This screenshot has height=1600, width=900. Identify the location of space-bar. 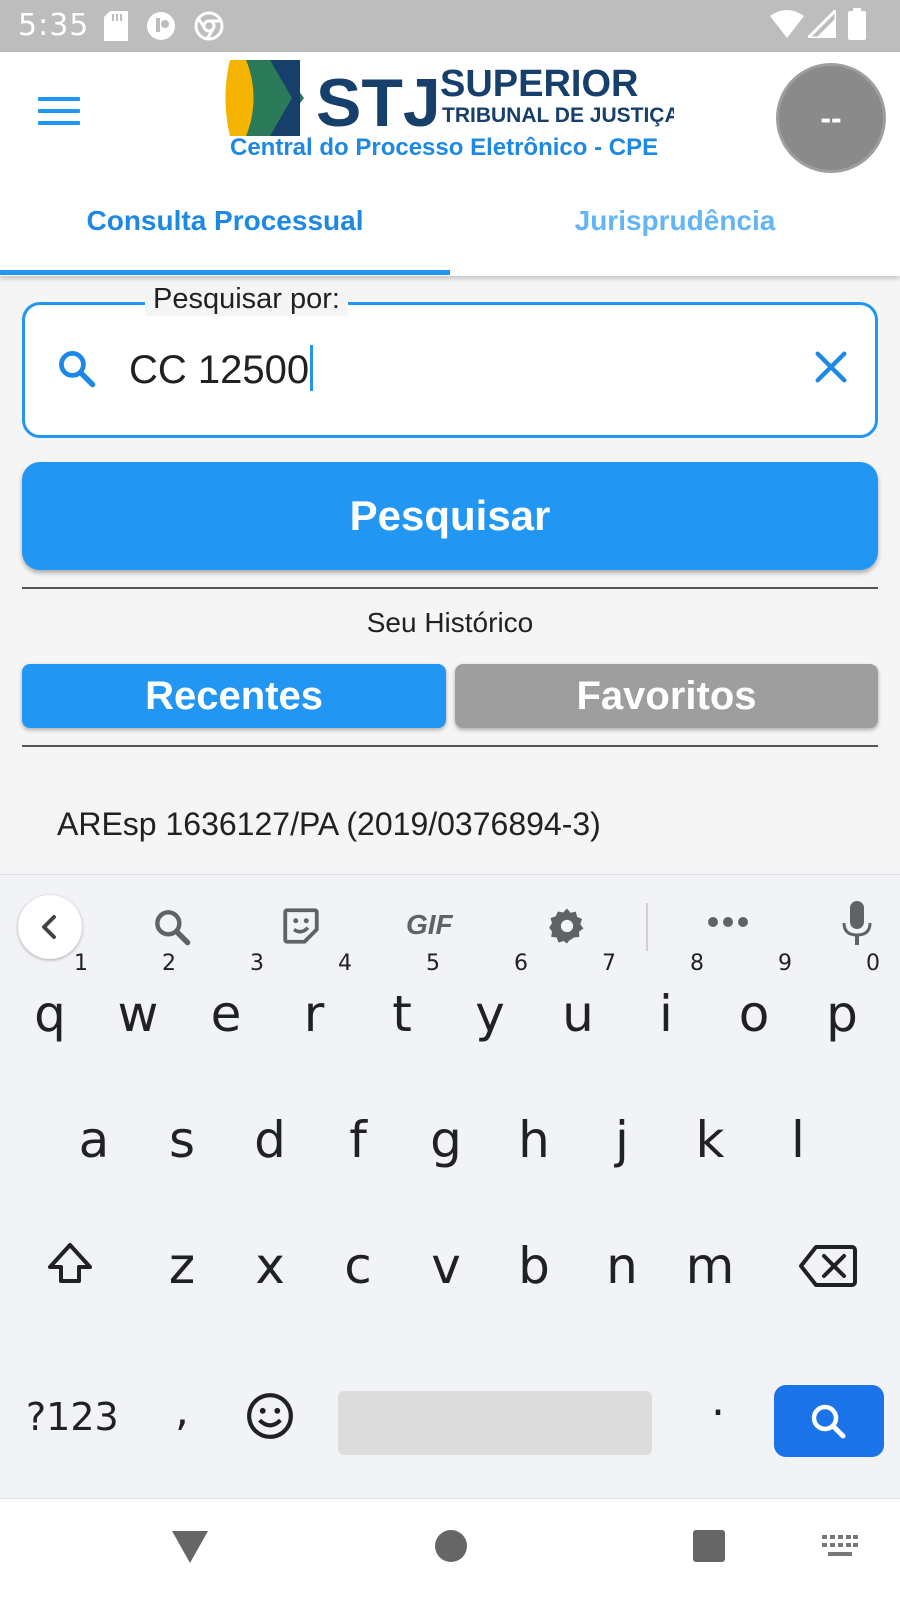
(495, 1423).